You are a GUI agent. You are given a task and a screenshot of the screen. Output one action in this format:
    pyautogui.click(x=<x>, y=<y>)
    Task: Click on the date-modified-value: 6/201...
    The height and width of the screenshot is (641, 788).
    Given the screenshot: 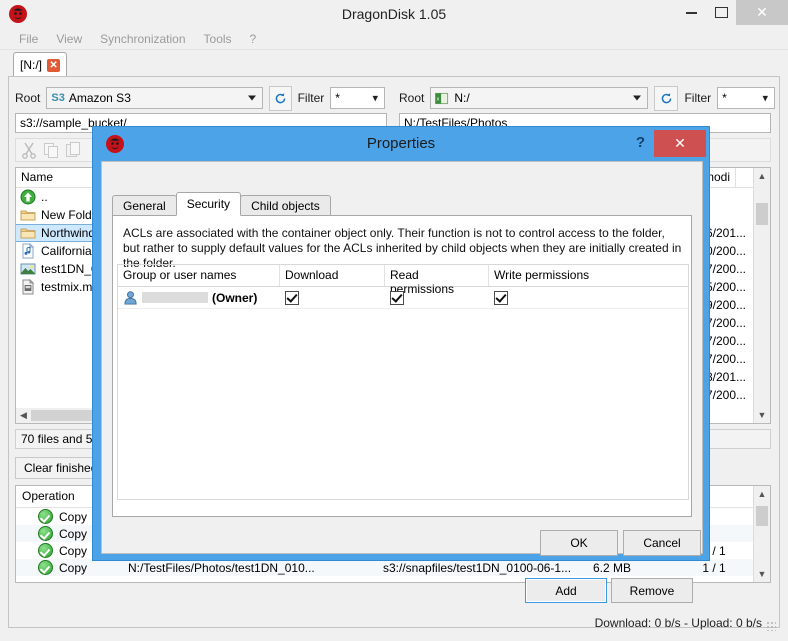 What is the action you would take?
    pyautogui.click(x=725, y=233)
    